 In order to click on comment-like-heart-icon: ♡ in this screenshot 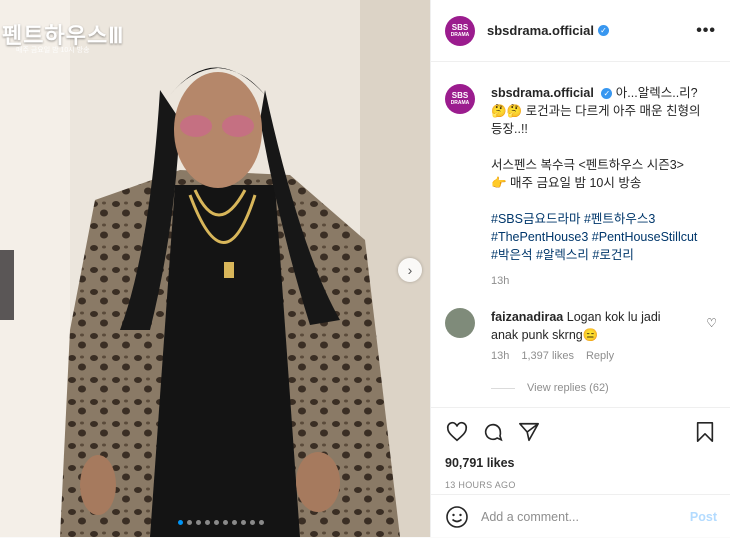, I will do `click(711, 323)`.